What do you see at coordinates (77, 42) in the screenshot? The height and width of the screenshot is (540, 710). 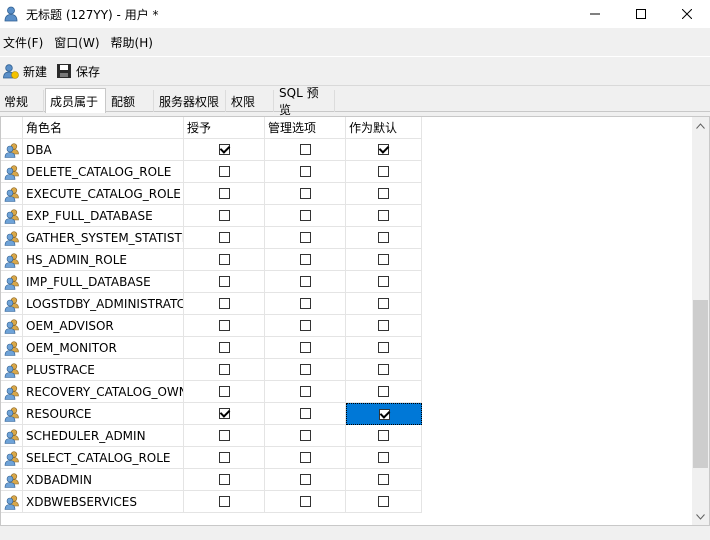 I see `menu-window: 窗口(W)` at bounding box center [77, 42].